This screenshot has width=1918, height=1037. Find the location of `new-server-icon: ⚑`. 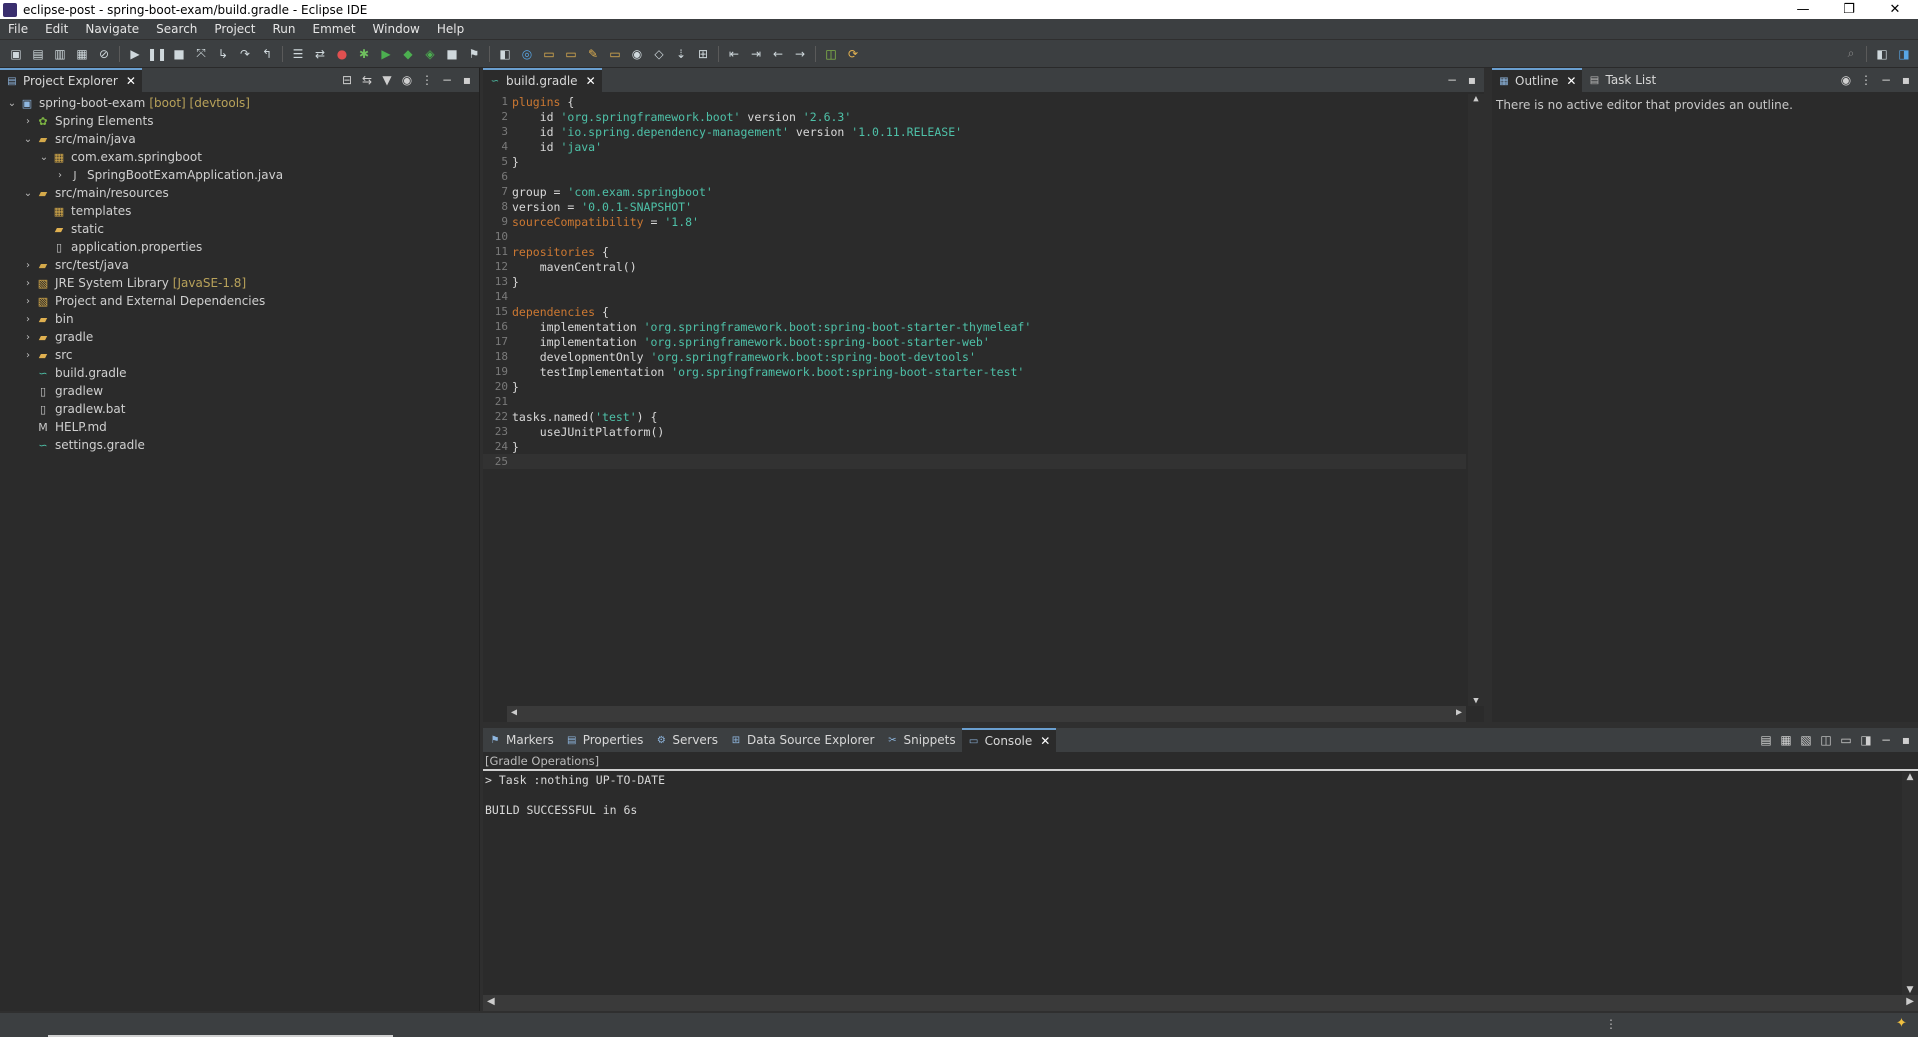

new-server-icon: ⚑ is located at coordinates (474, 54).